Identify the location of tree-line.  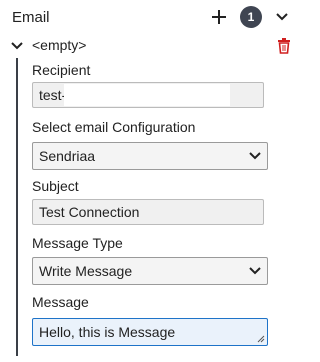
(17, 207).